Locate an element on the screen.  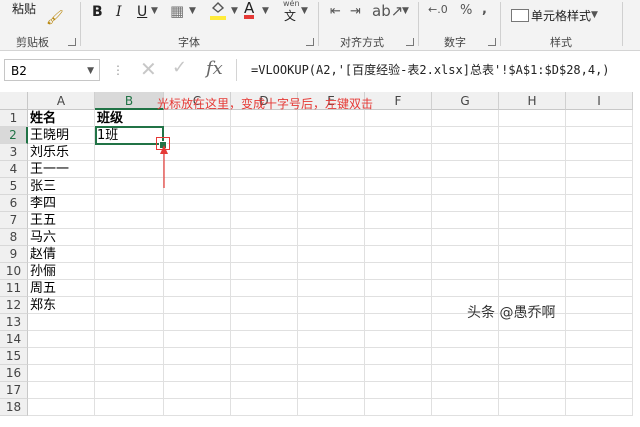
cell-b11 is located at coordinates (129, 288).